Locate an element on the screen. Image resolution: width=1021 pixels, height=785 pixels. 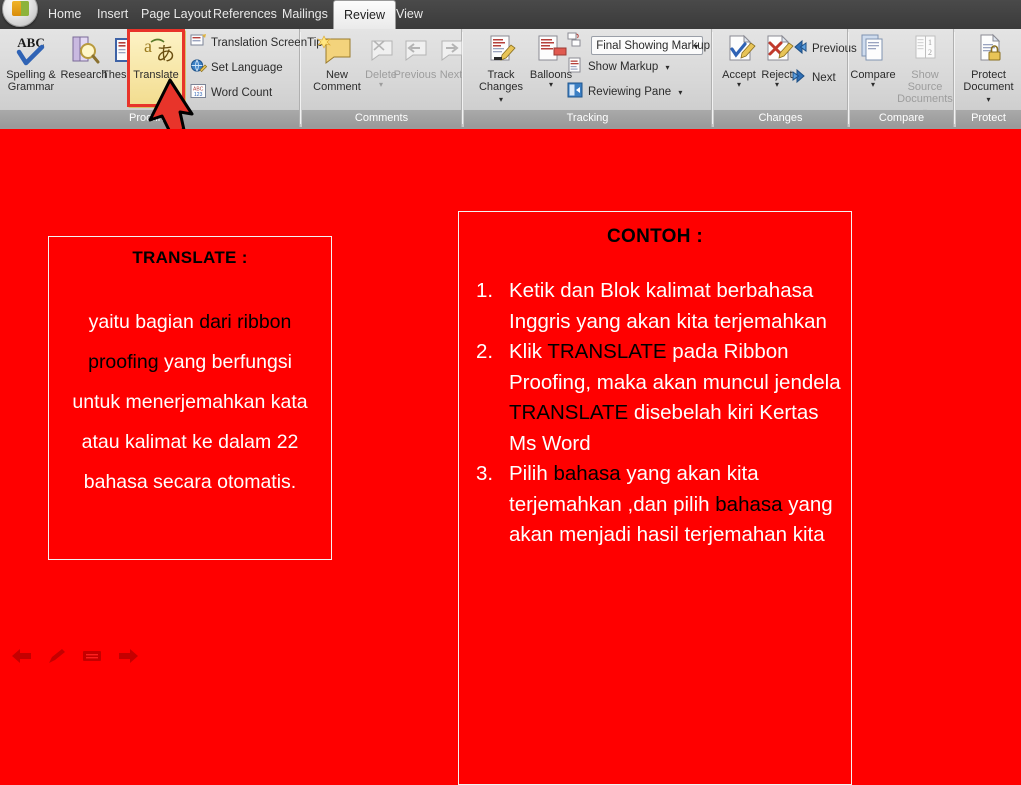
next-slide-icon is located at coordinates (128, 658).